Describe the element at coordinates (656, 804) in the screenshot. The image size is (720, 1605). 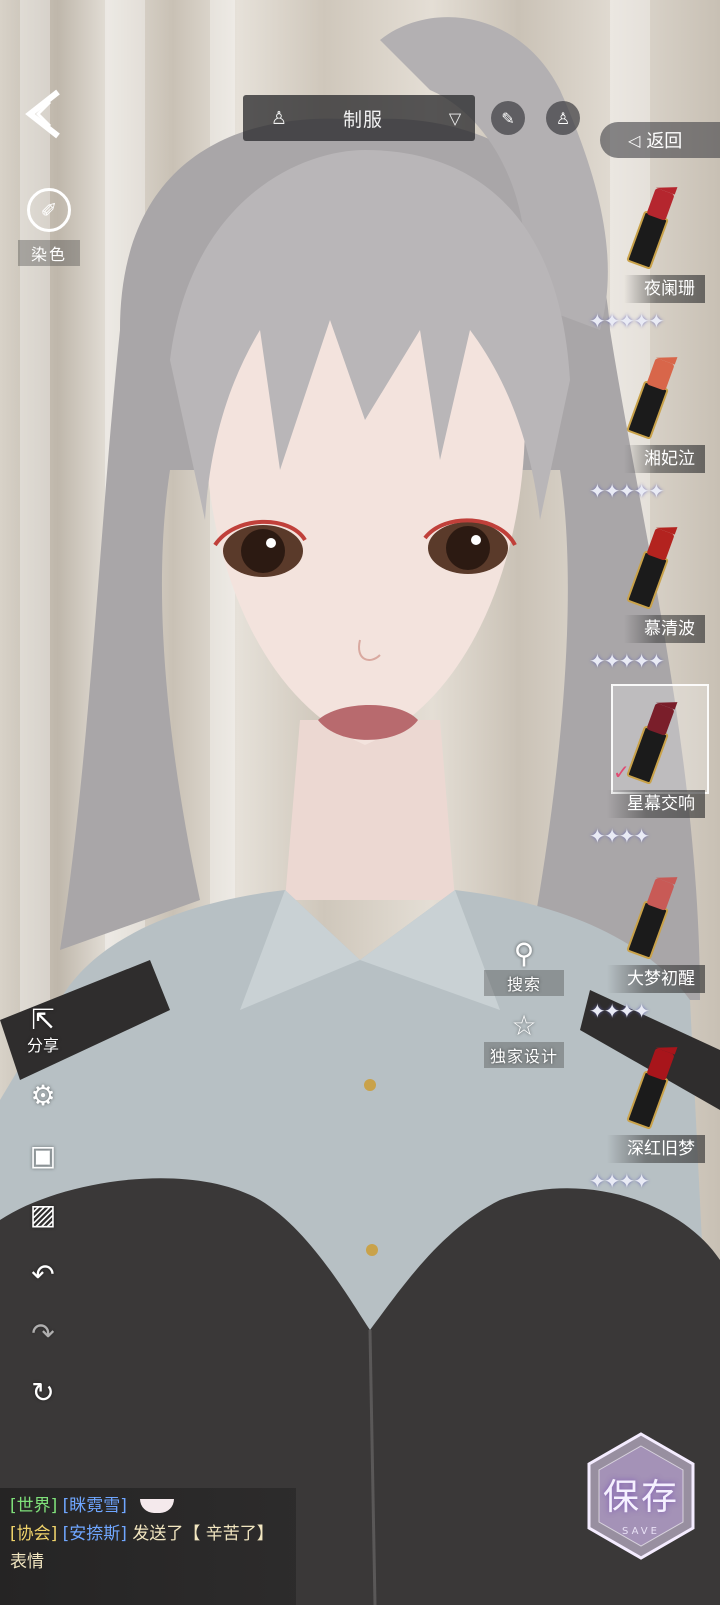
I see `lipstick-name: 星幕交响` at that location.